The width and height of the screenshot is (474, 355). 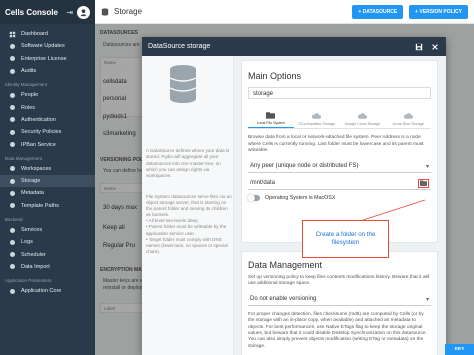 I want to click on create-folder-tooltip: Create a folder on the filesystem, so click(x=345, y=239).